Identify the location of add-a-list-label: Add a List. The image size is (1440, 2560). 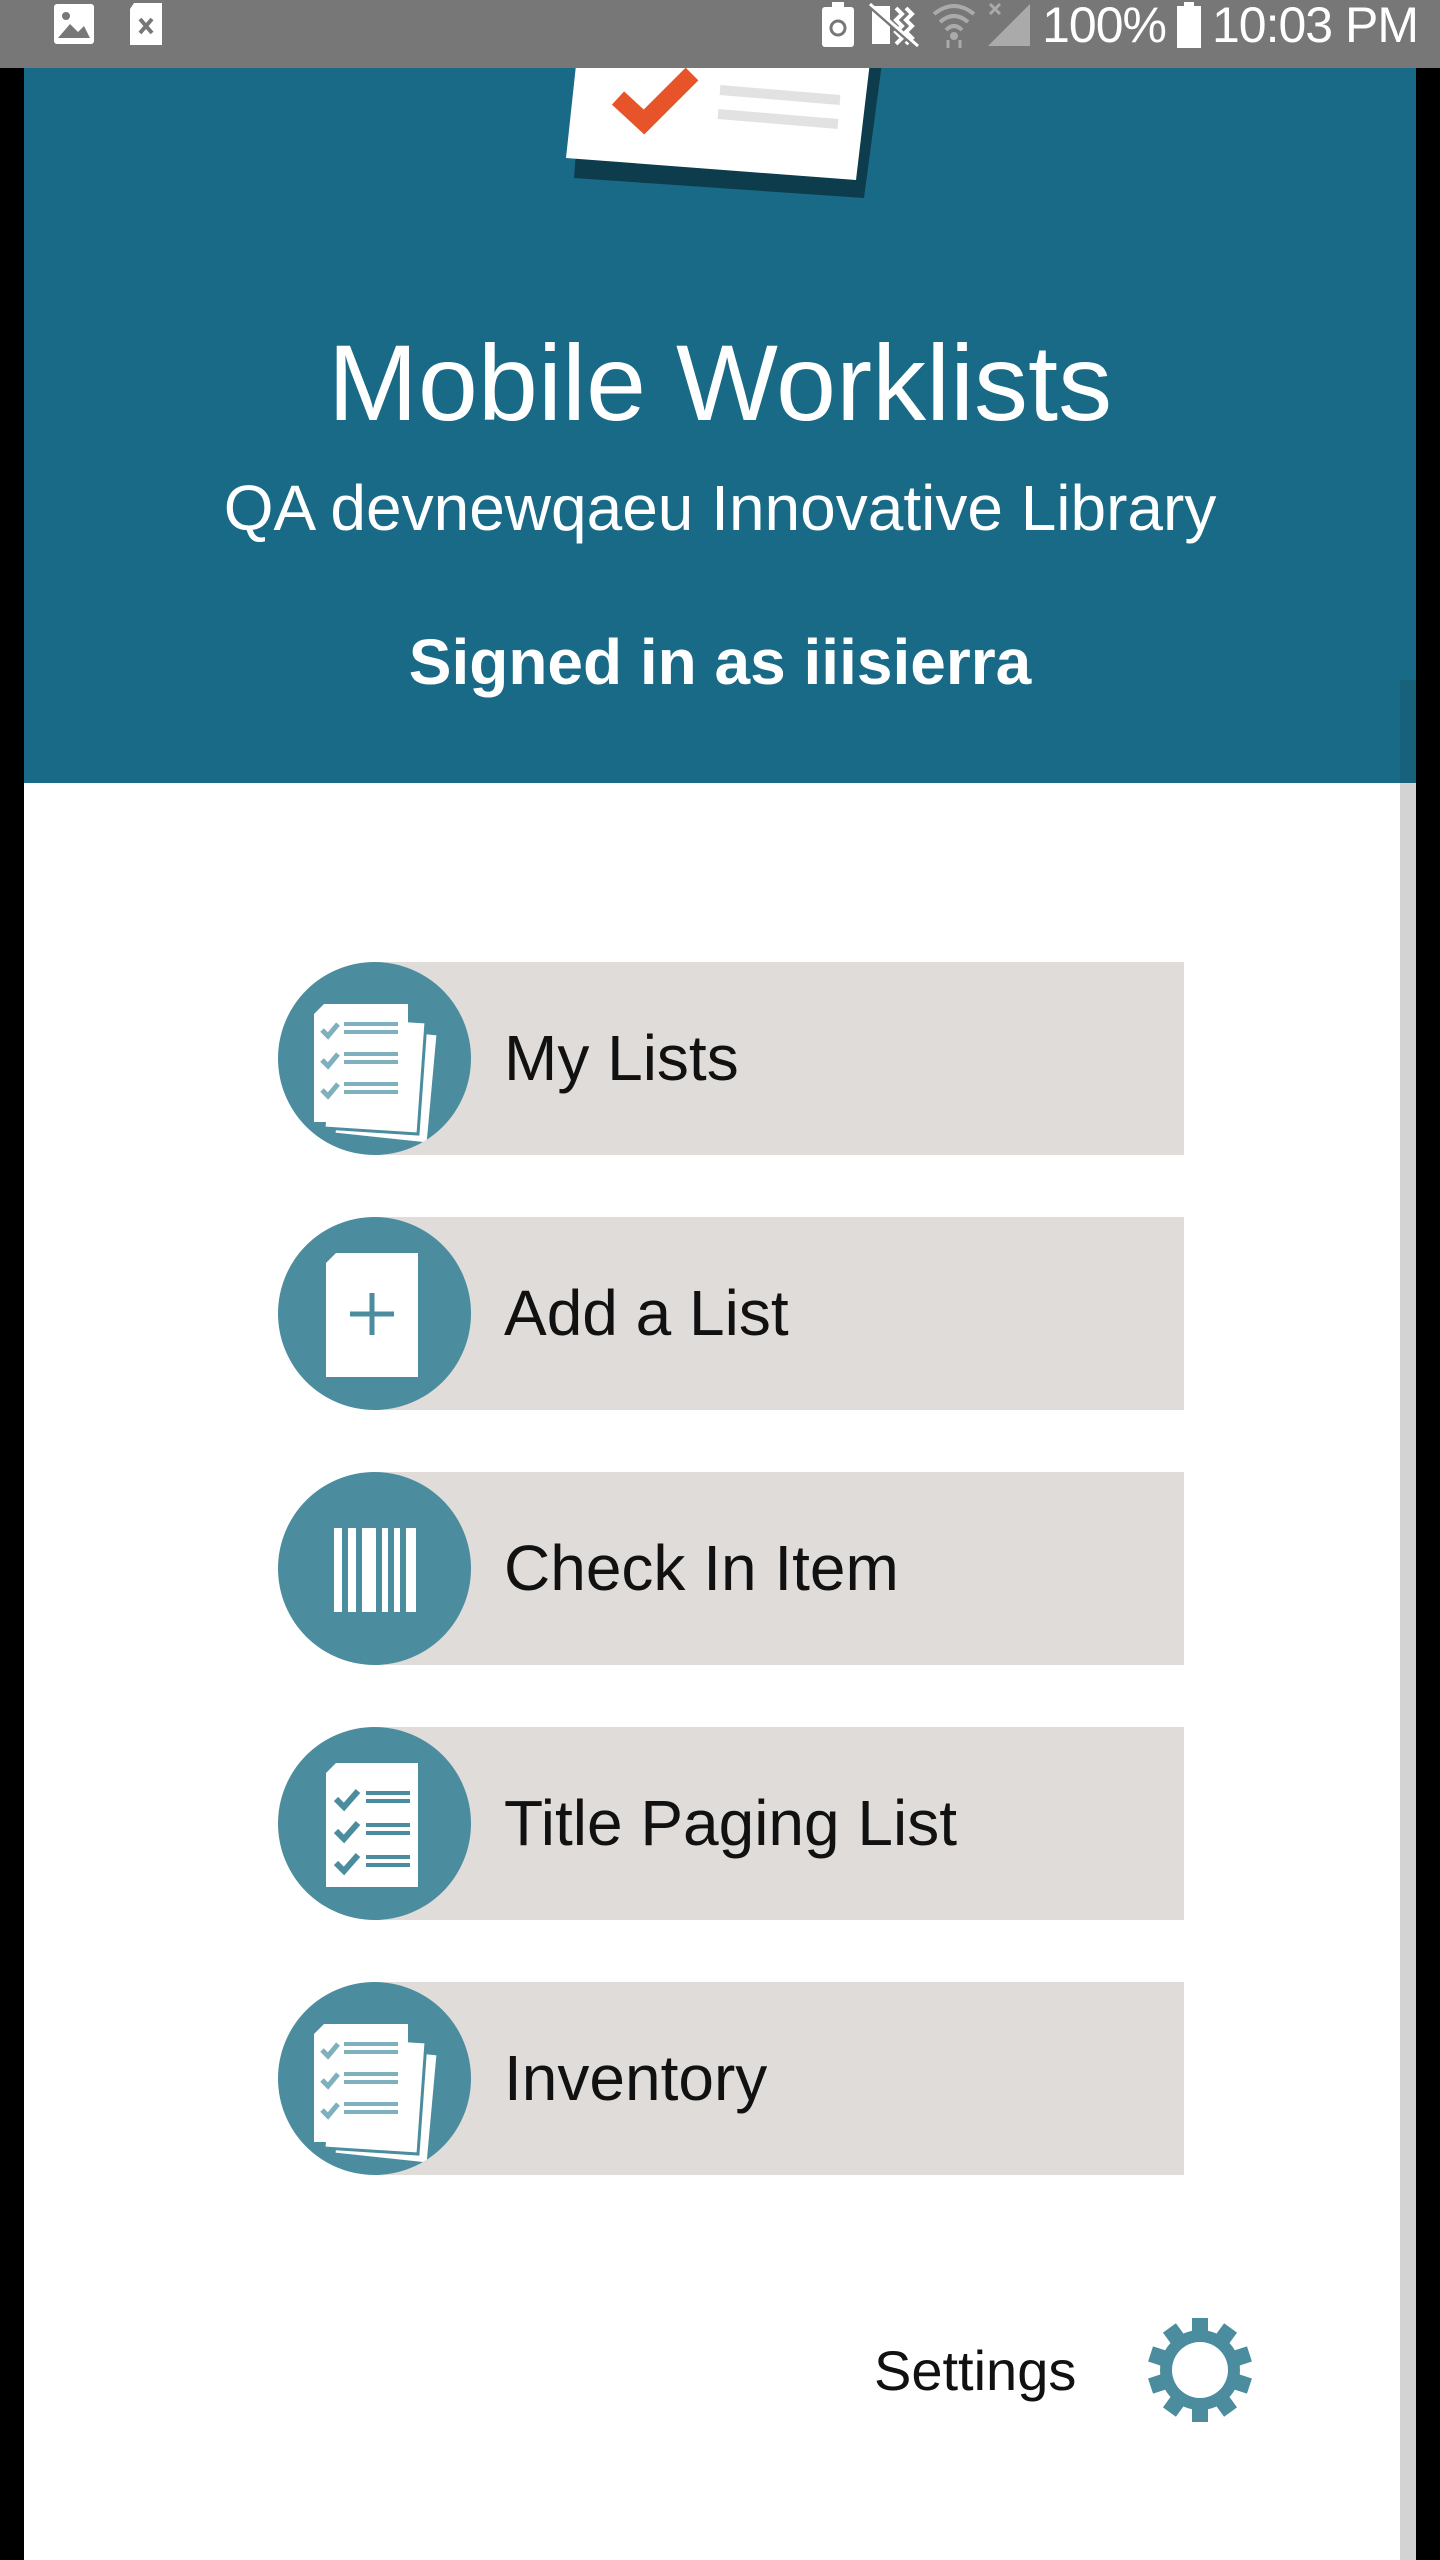
(646, 1313).